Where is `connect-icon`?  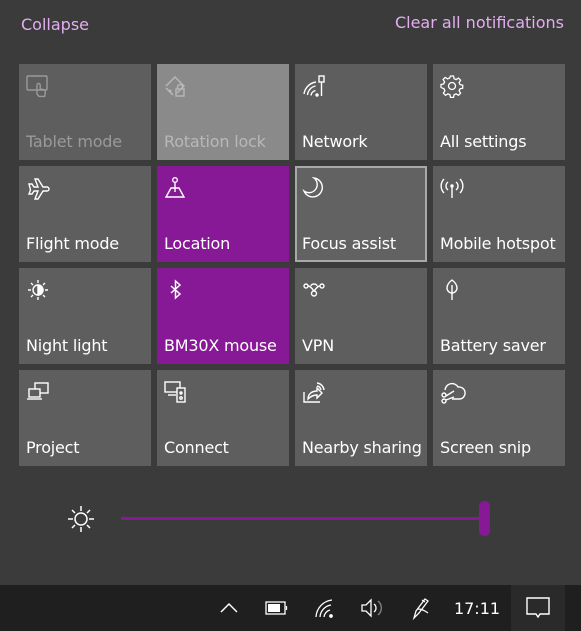
connect-icon is located at coordinates (177, 393).